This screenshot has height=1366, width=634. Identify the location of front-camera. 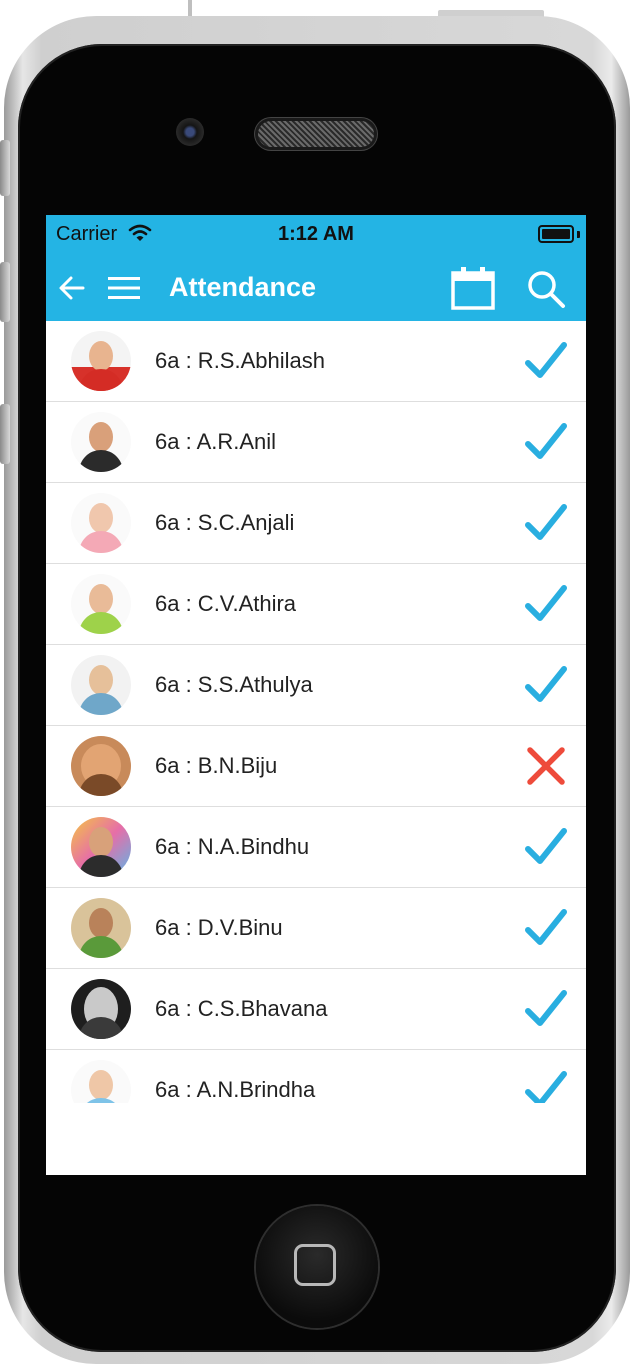
(190, 132).